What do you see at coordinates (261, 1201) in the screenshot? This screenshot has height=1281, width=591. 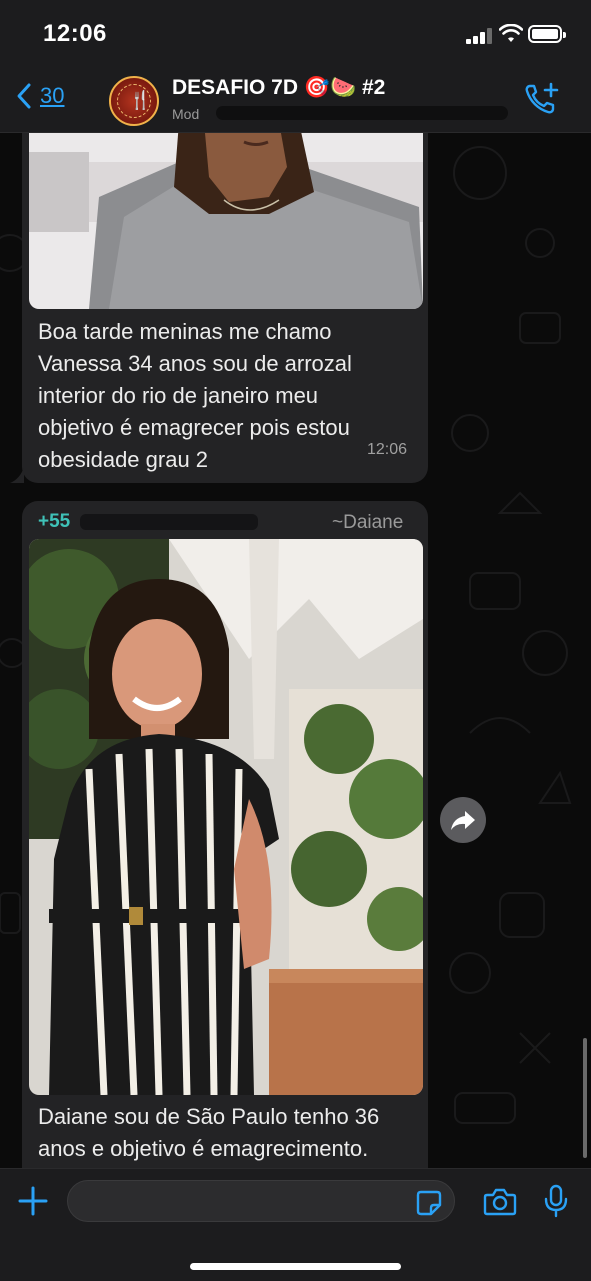 I see `message-input` at bounding box center [261, 1201].